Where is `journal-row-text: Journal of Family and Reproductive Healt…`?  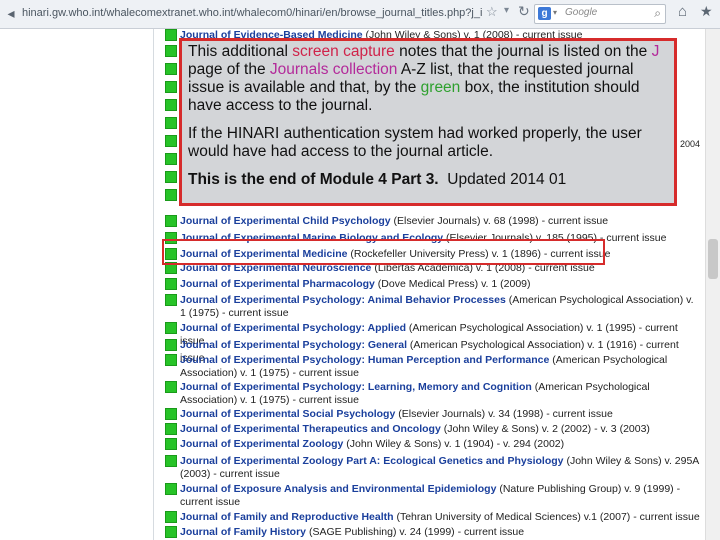 journal-row-text: Journal of Family and Reproductive Healt… is located at coordinates (440, 517).